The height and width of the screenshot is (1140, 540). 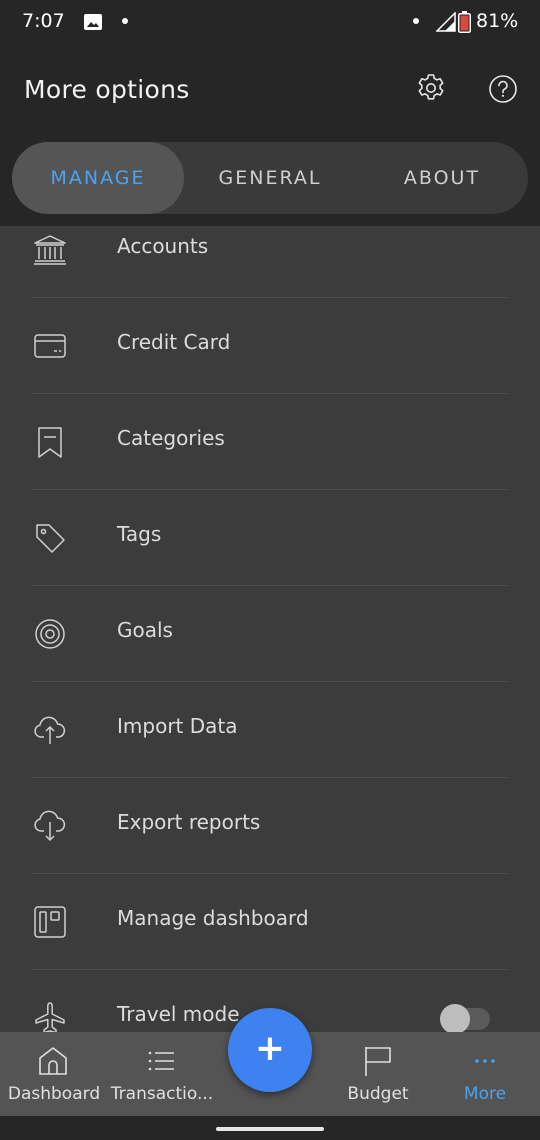 What do you see at coordinates (50, 442) in the screenshot?
I see `bookmark-icon` at bounding box center [50, 442].